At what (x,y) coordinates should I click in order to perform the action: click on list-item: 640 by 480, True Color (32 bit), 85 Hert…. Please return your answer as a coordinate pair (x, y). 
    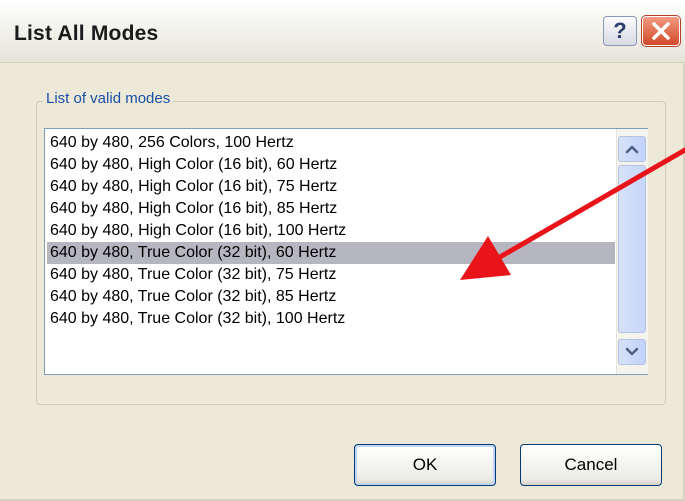
    Looking at the image, I should click on (331, 297).